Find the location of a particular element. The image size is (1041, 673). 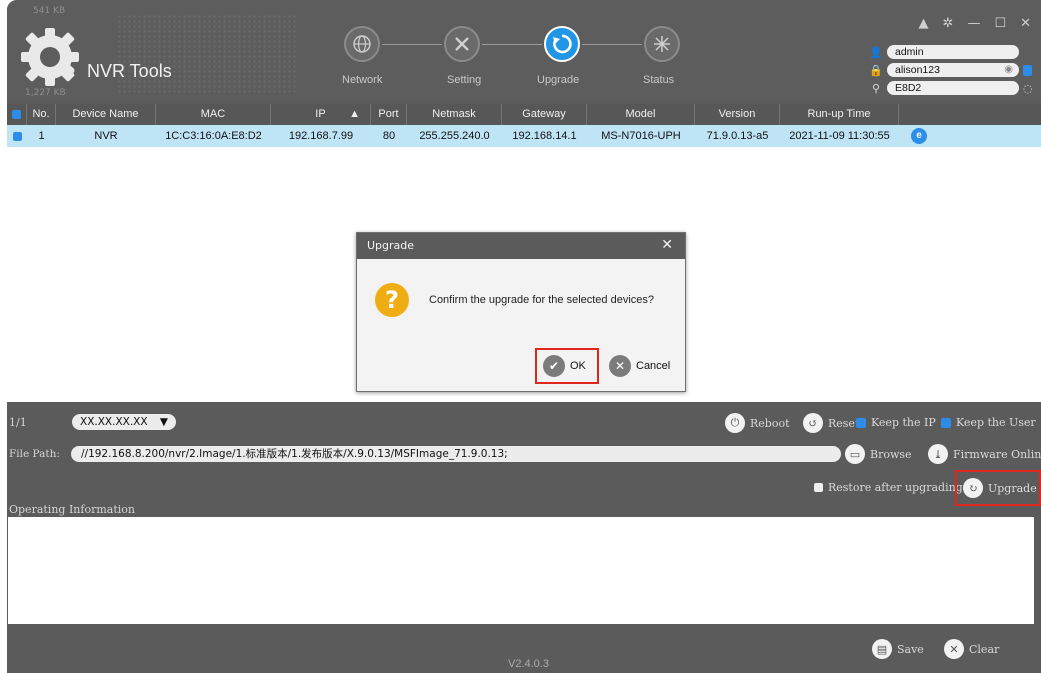

col-runup-time: Run-up Time is located at coordinates (839, 114).